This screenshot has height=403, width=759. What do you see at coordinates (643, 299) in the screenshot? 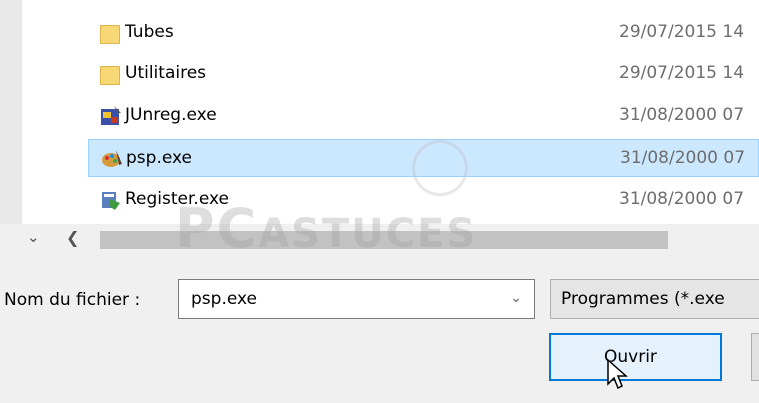
I see `filetype-value: Programmes (*.exe` at bounding box center [643, 299].